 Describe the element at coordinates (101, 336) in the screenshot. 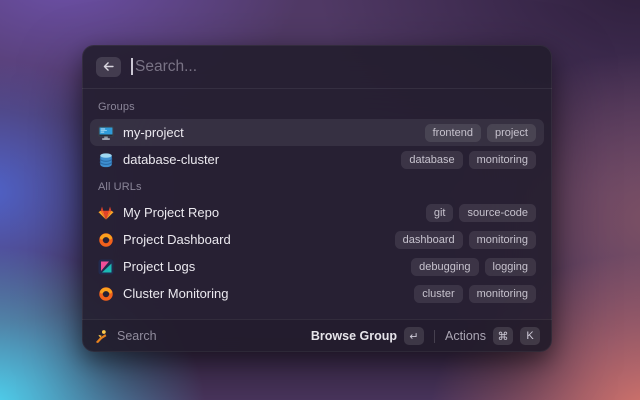

I see `app-logo-icon` at that location.